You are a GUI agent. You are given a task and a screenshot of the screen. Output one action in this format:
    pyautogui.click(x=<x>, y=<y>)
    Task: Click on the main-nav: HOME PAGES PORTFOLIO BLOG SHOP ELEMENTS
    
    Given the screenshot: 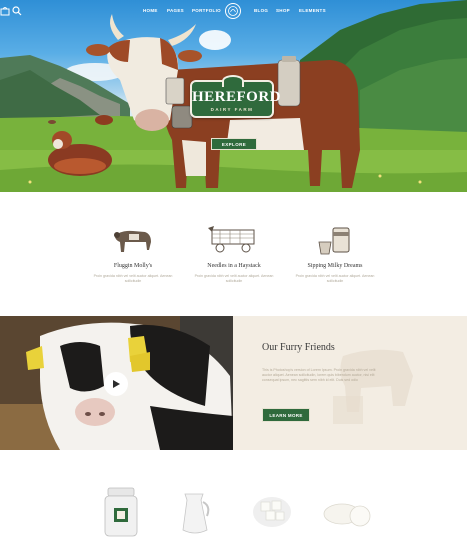 What is the action you would take?
    pyautogui.click(x=233, y=11)
    